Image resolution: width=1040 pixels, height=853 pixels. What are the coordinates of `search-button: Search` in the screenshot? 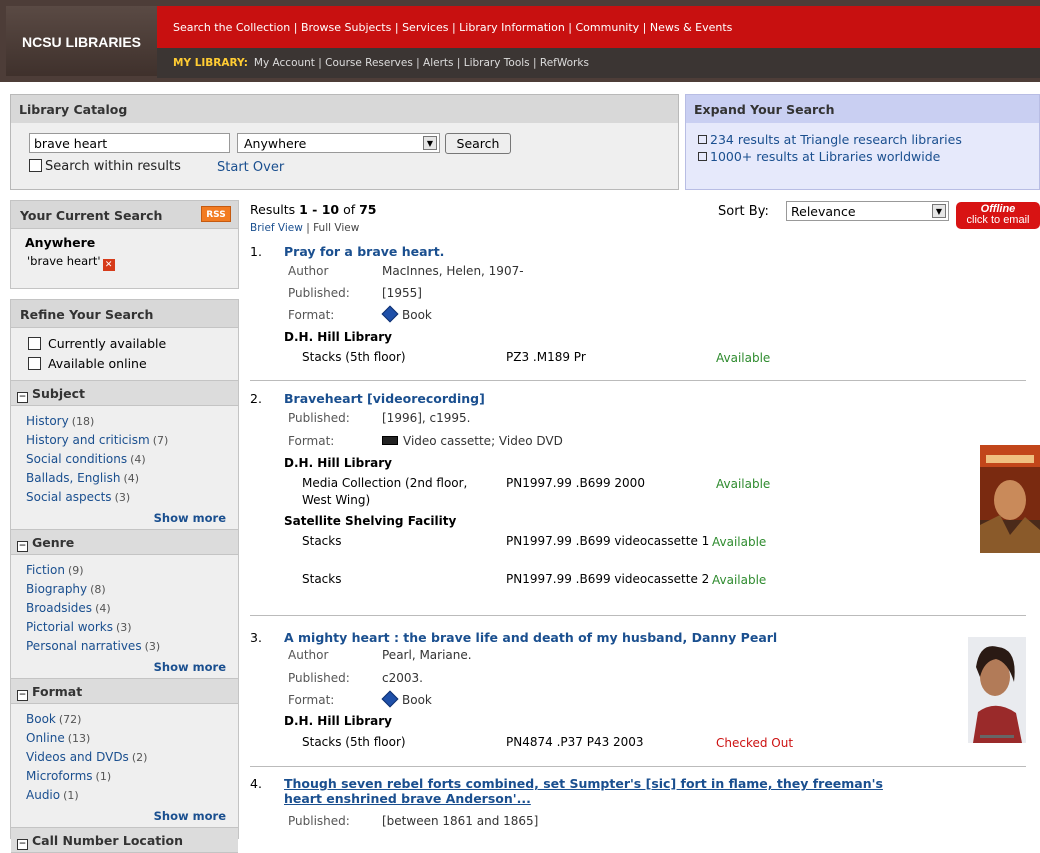 It's located at (478, 143).